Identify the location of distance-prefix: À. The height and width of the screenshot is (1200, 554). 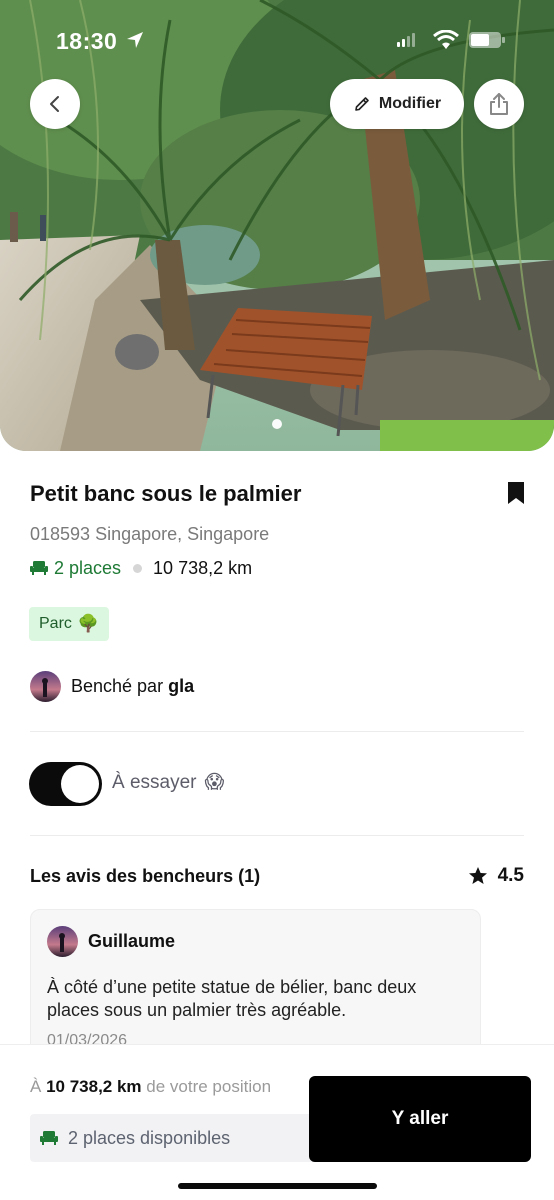
(36, 1086).